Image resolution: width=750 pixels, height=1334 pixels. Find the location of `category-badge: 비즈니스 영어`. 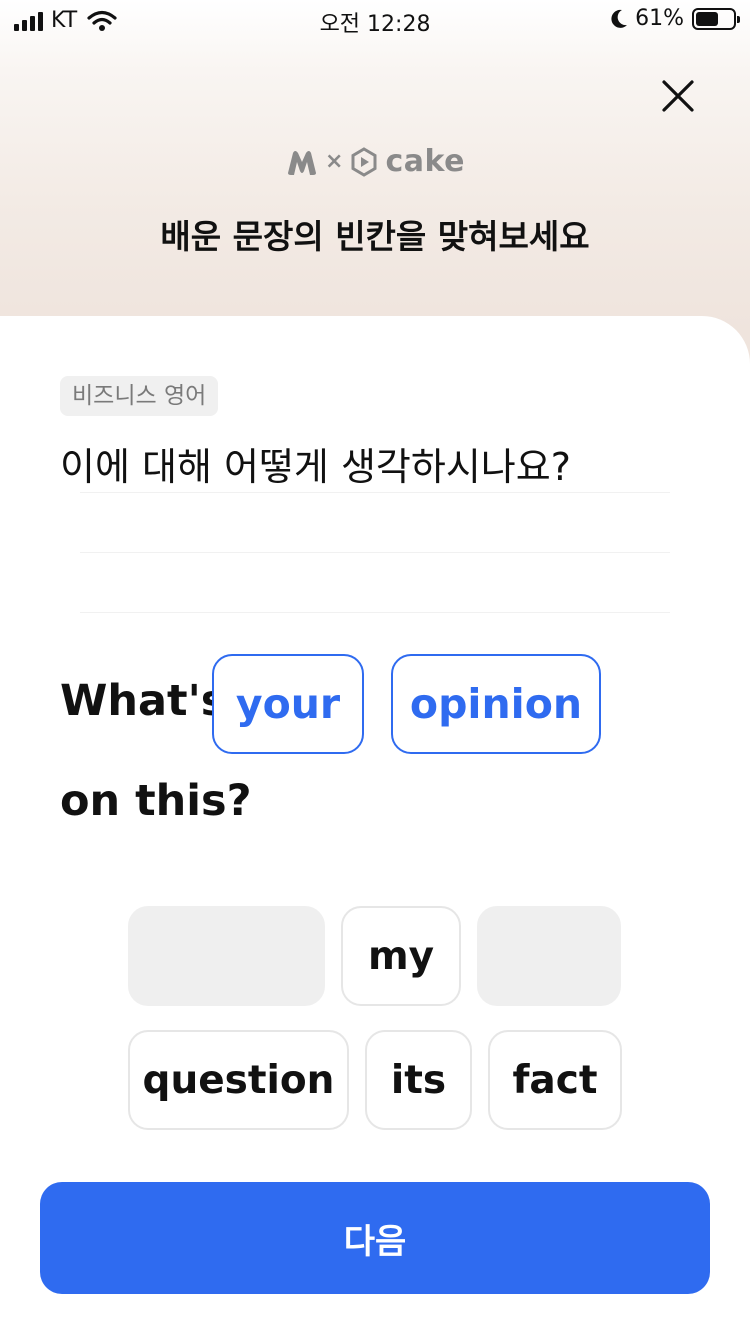

category-badge: 비즈니스 영어 is located at coordinates (139, 396).